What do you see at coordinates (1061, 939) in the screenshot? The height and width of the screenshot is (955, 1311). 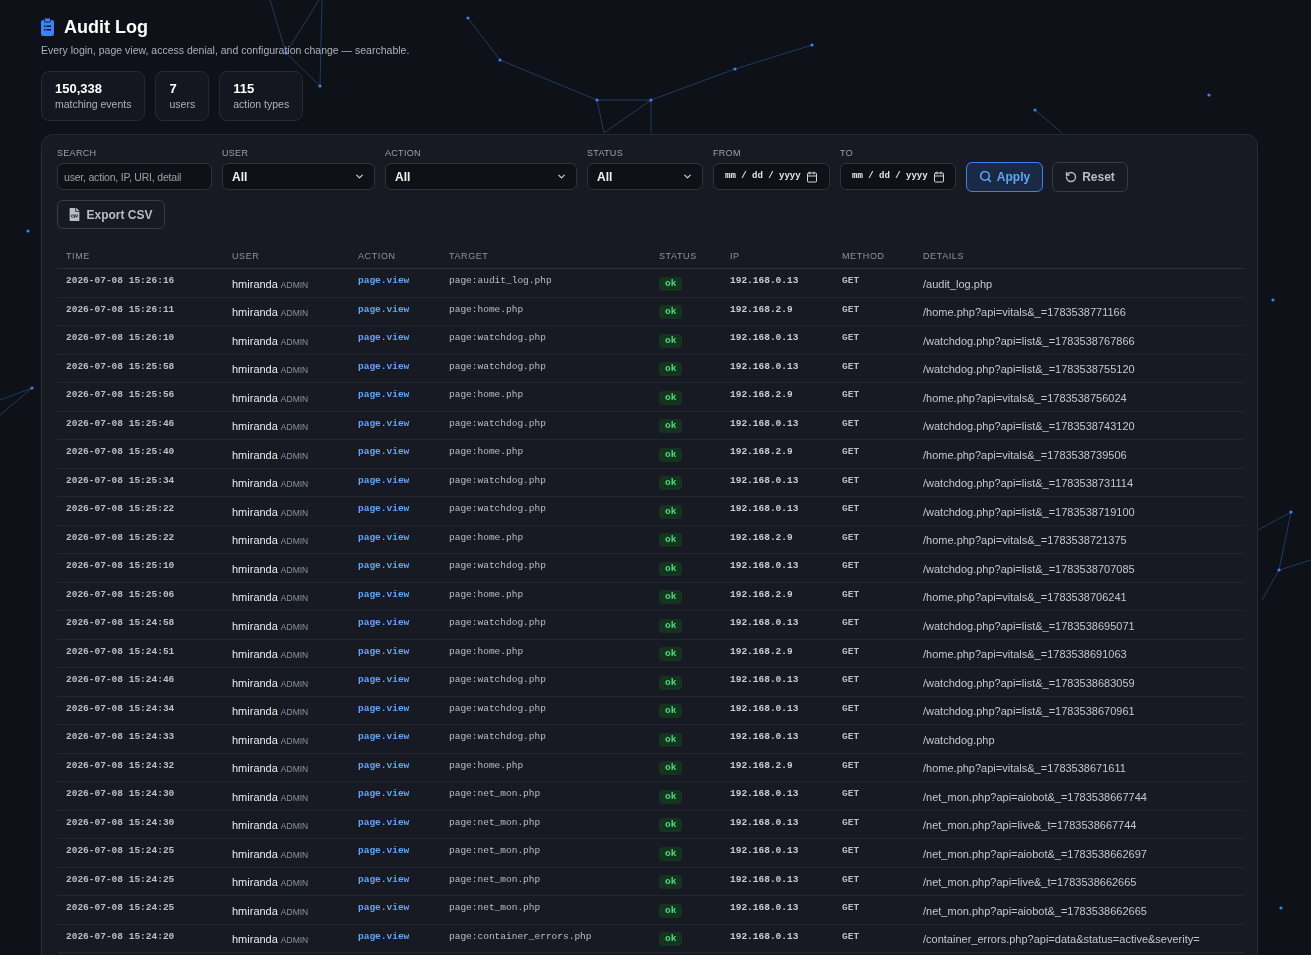 I see `details-cell-text: /container_errors.php?api=data&status=active&severity=` at bounding box center [1061, 939].